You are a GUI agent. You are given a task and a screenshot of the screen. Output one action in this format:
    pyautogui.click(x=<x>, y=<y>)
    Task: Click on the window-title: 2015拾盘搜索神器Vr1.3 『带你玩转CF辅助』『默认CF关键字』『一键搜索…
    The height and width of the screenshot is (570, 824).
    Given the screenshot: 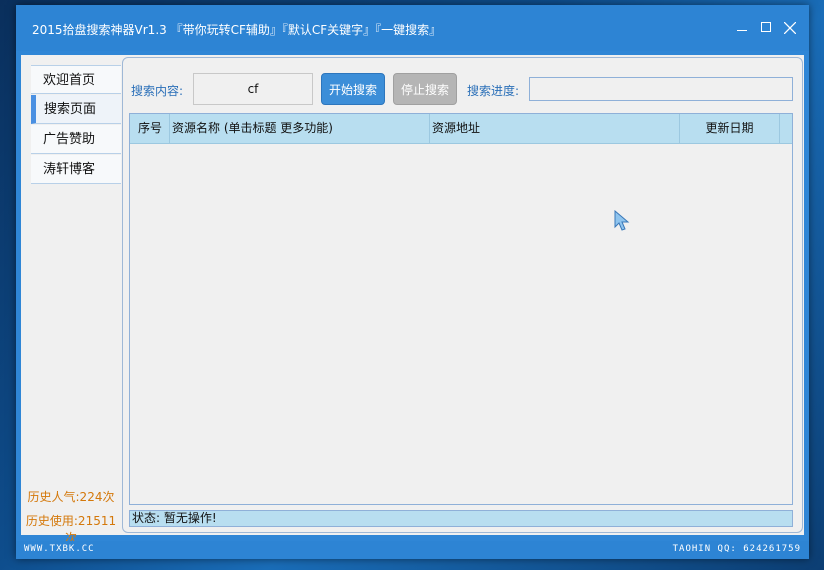 What is the action you would take?
    pyautogui.click(x=237, y=30)
    